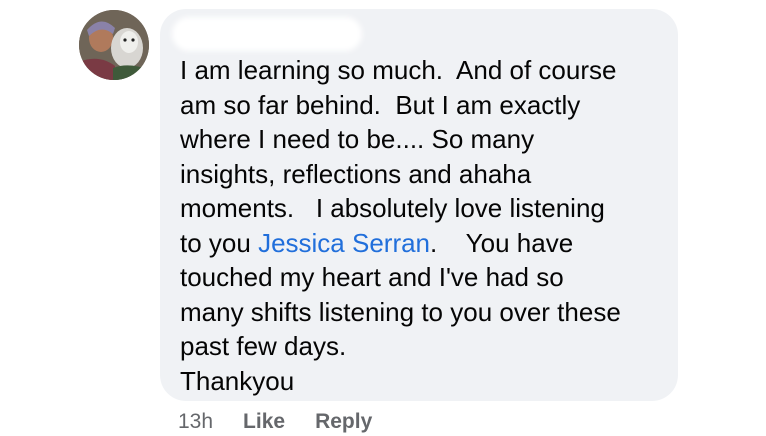 The height and width of the screenshot is (436, 766). What do you see at coordinates (400, 311) in the screenshot?
I see `comment-line: many shifts listening to you over these` at bounding box center [400, 311].